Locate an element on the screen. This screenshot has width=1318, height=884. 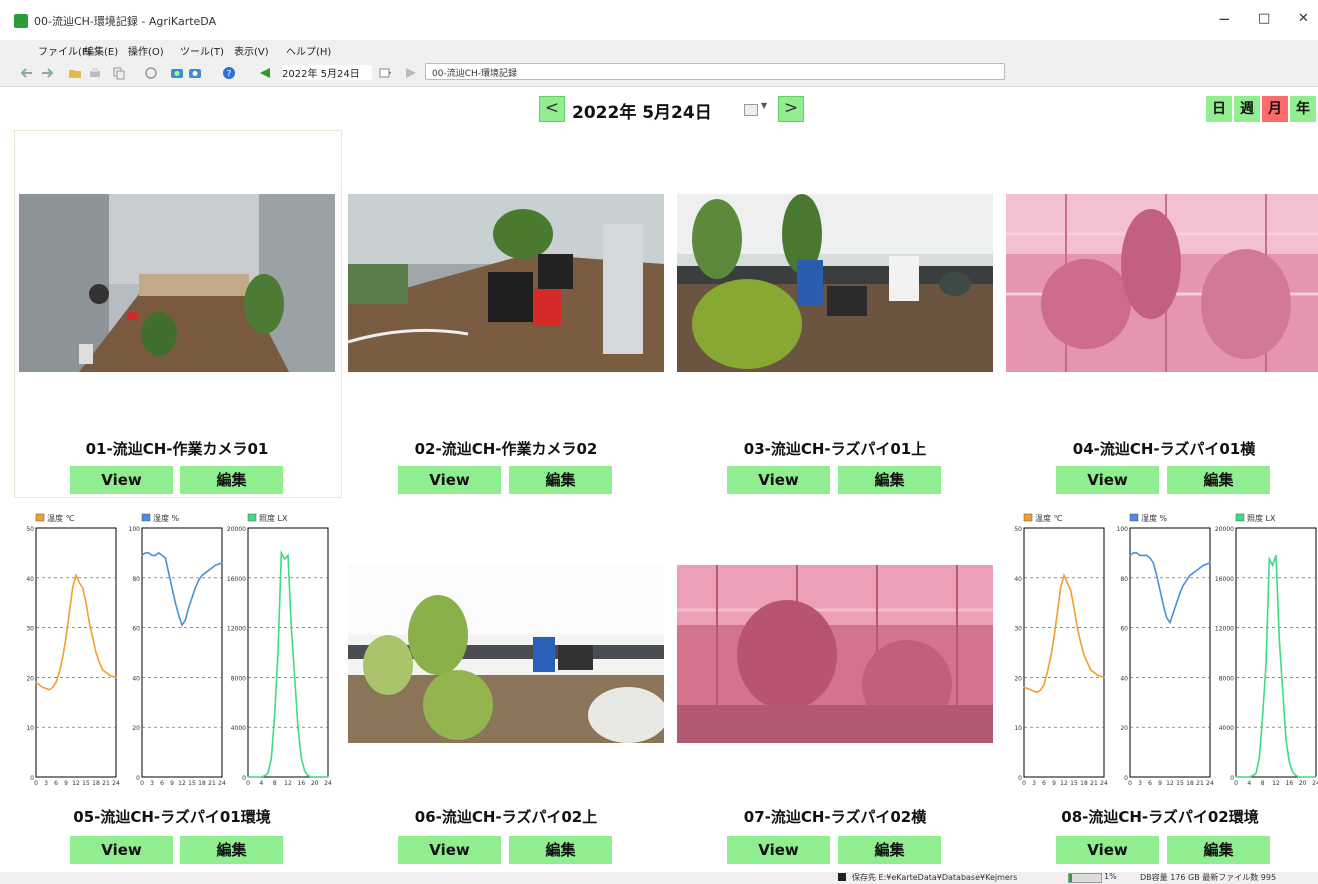
y-tick-label: 12000 is located at coordinates (236, 629).